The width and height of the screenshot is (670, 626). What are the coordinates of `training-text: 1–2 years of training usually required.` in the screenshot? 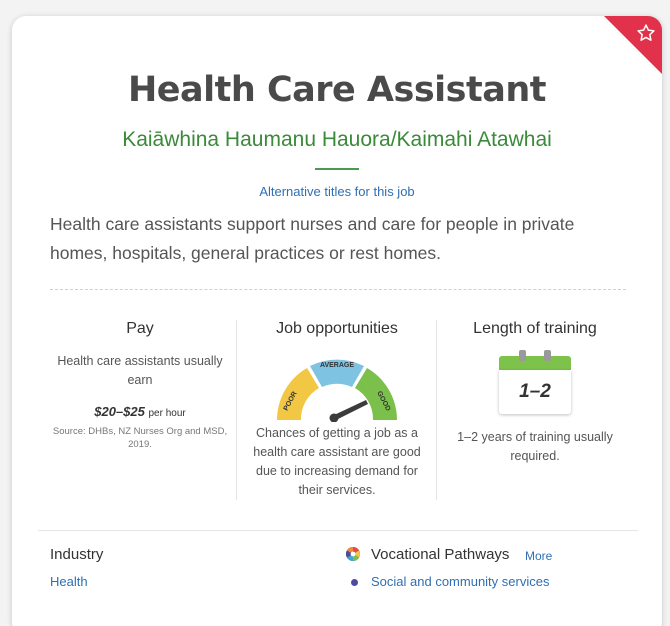 It's located at (535, 446).